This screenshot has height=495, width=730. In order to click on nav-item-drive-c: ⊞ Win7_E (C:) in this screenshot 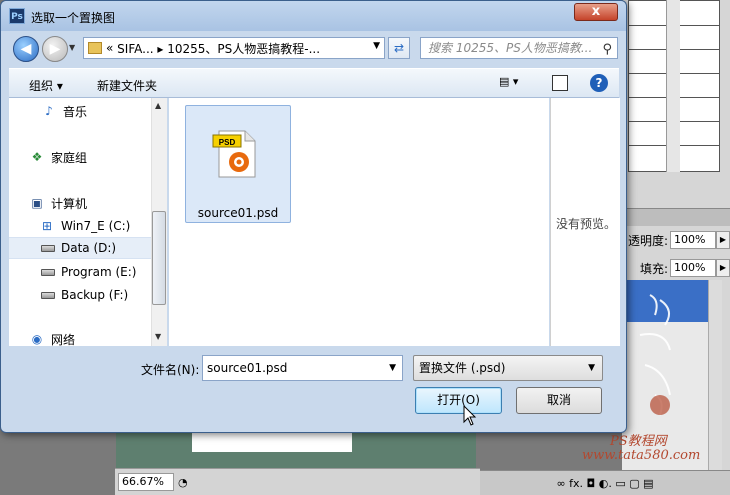, I will do `click(80, 226)`.